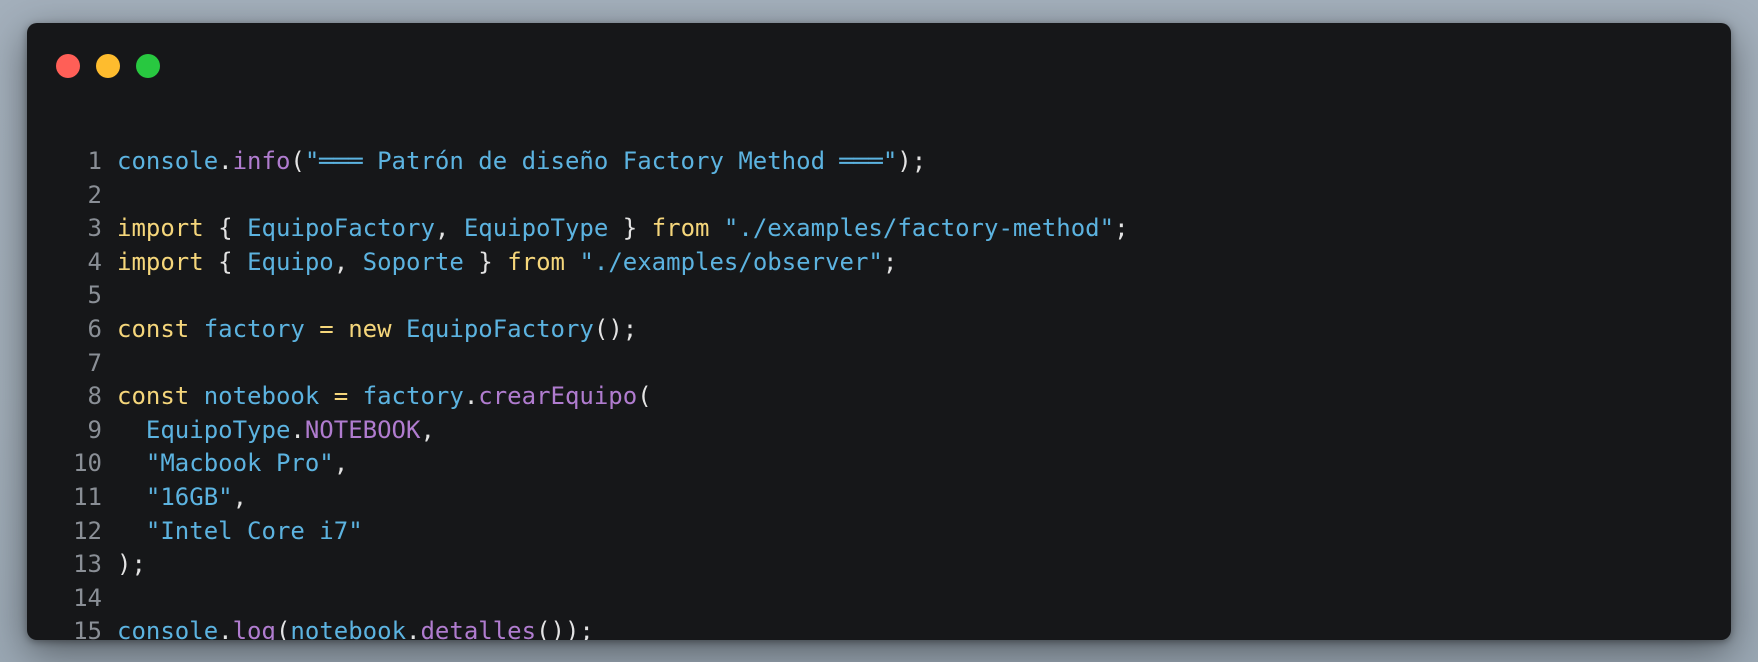  Describe the element at coordinates (919, 228) in the screenshot. I see `code-token: "./examples/factory-method"` at that location.